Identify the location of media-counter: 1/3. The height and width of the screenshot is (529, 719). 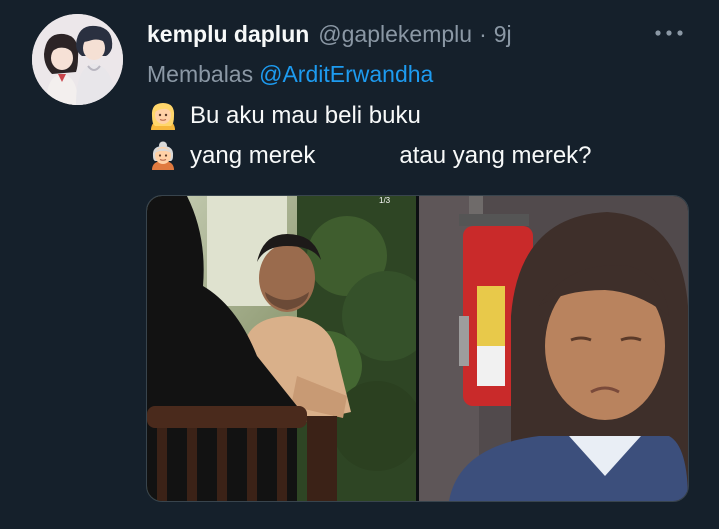
(385, 200).